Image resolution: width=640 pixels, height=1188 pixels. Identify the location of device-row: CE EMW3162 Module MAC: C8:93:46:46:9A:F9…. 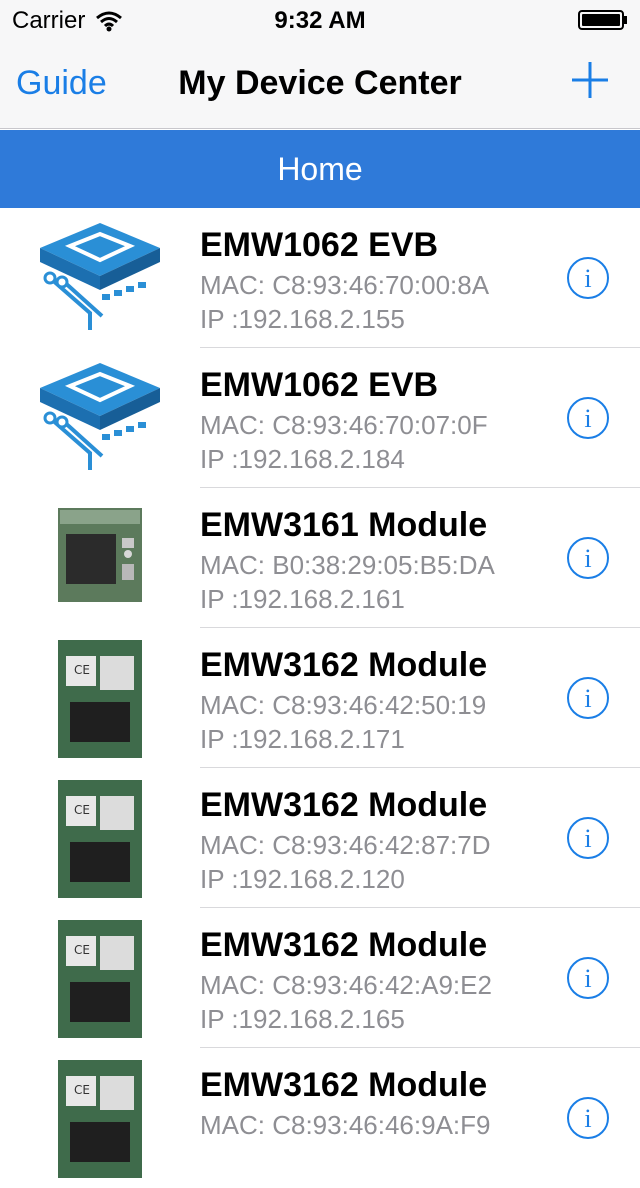
(320, 1118).